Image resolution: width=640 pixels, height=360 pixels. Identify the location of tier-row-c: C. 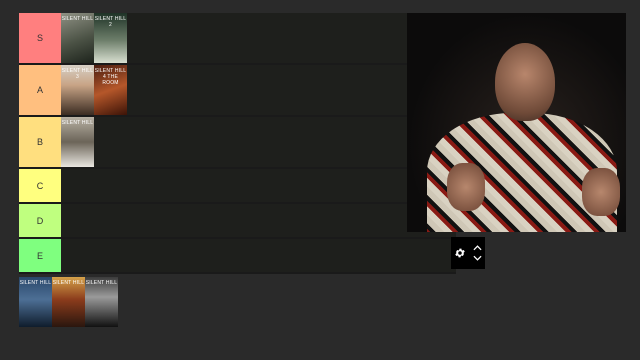
(237, 186).